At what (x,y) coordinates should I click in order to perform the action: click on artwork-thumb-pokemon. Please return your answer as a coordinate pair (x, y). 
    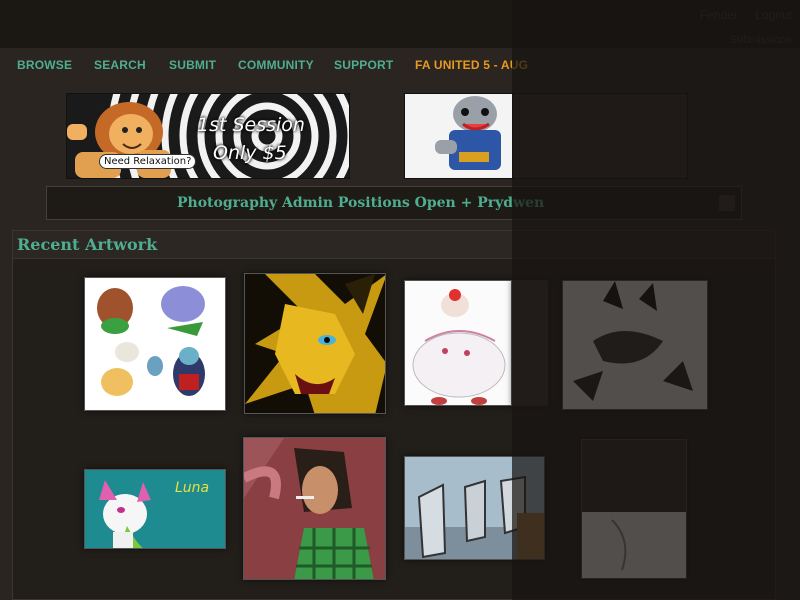
    Looking at the image, I should click on (155, 344).